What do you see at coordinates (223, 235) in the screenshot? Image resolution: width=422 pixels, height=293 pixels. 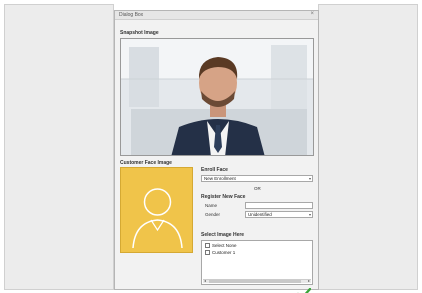 I see `select-image-label: Select Image Here` at bounding box center [223, 235].